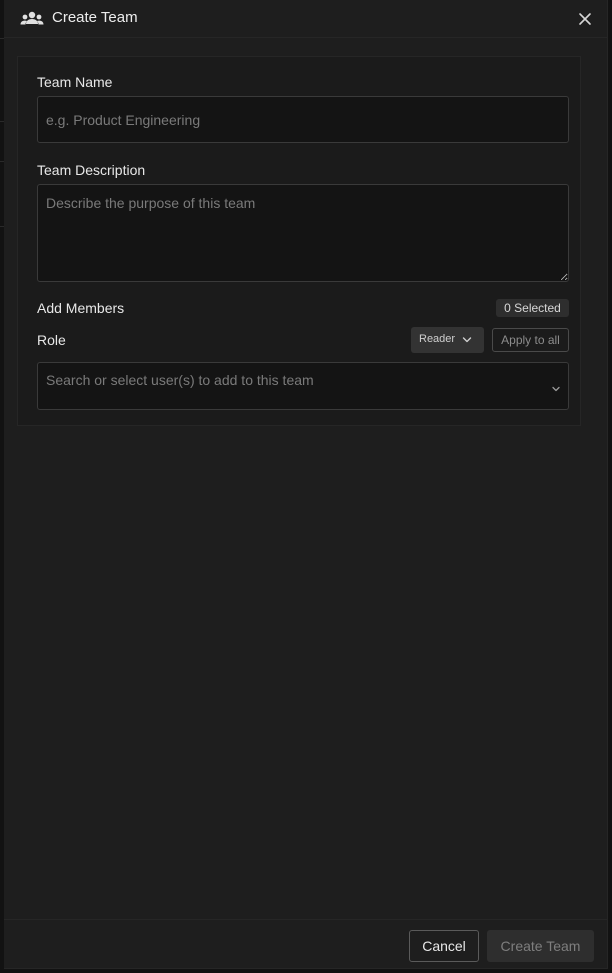 This screenshot has width=612, height=973. I want to click on role-dropdown: Reader, so click(447, 340).